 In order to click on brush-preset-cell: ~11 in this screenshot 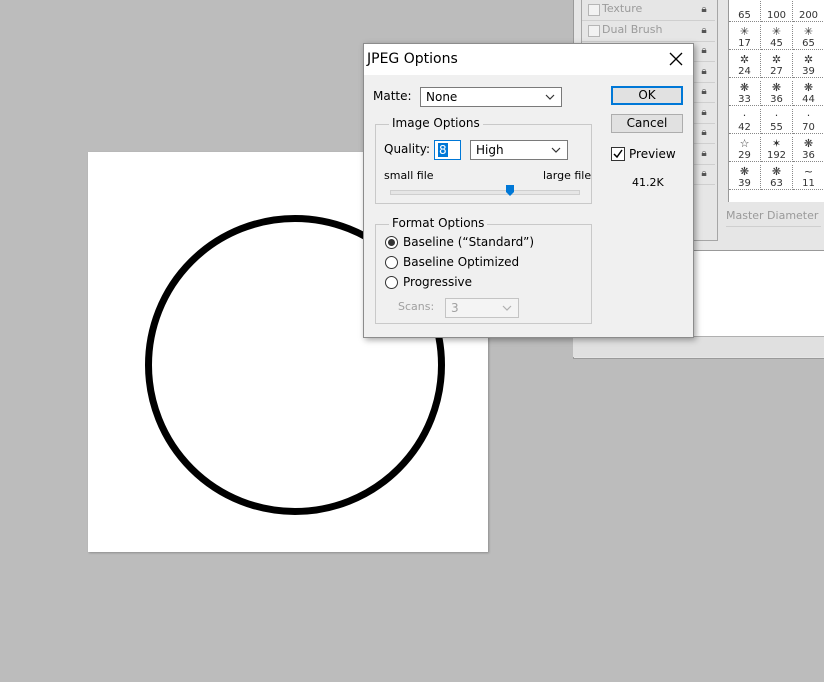, I will do `click(808, 177)`.